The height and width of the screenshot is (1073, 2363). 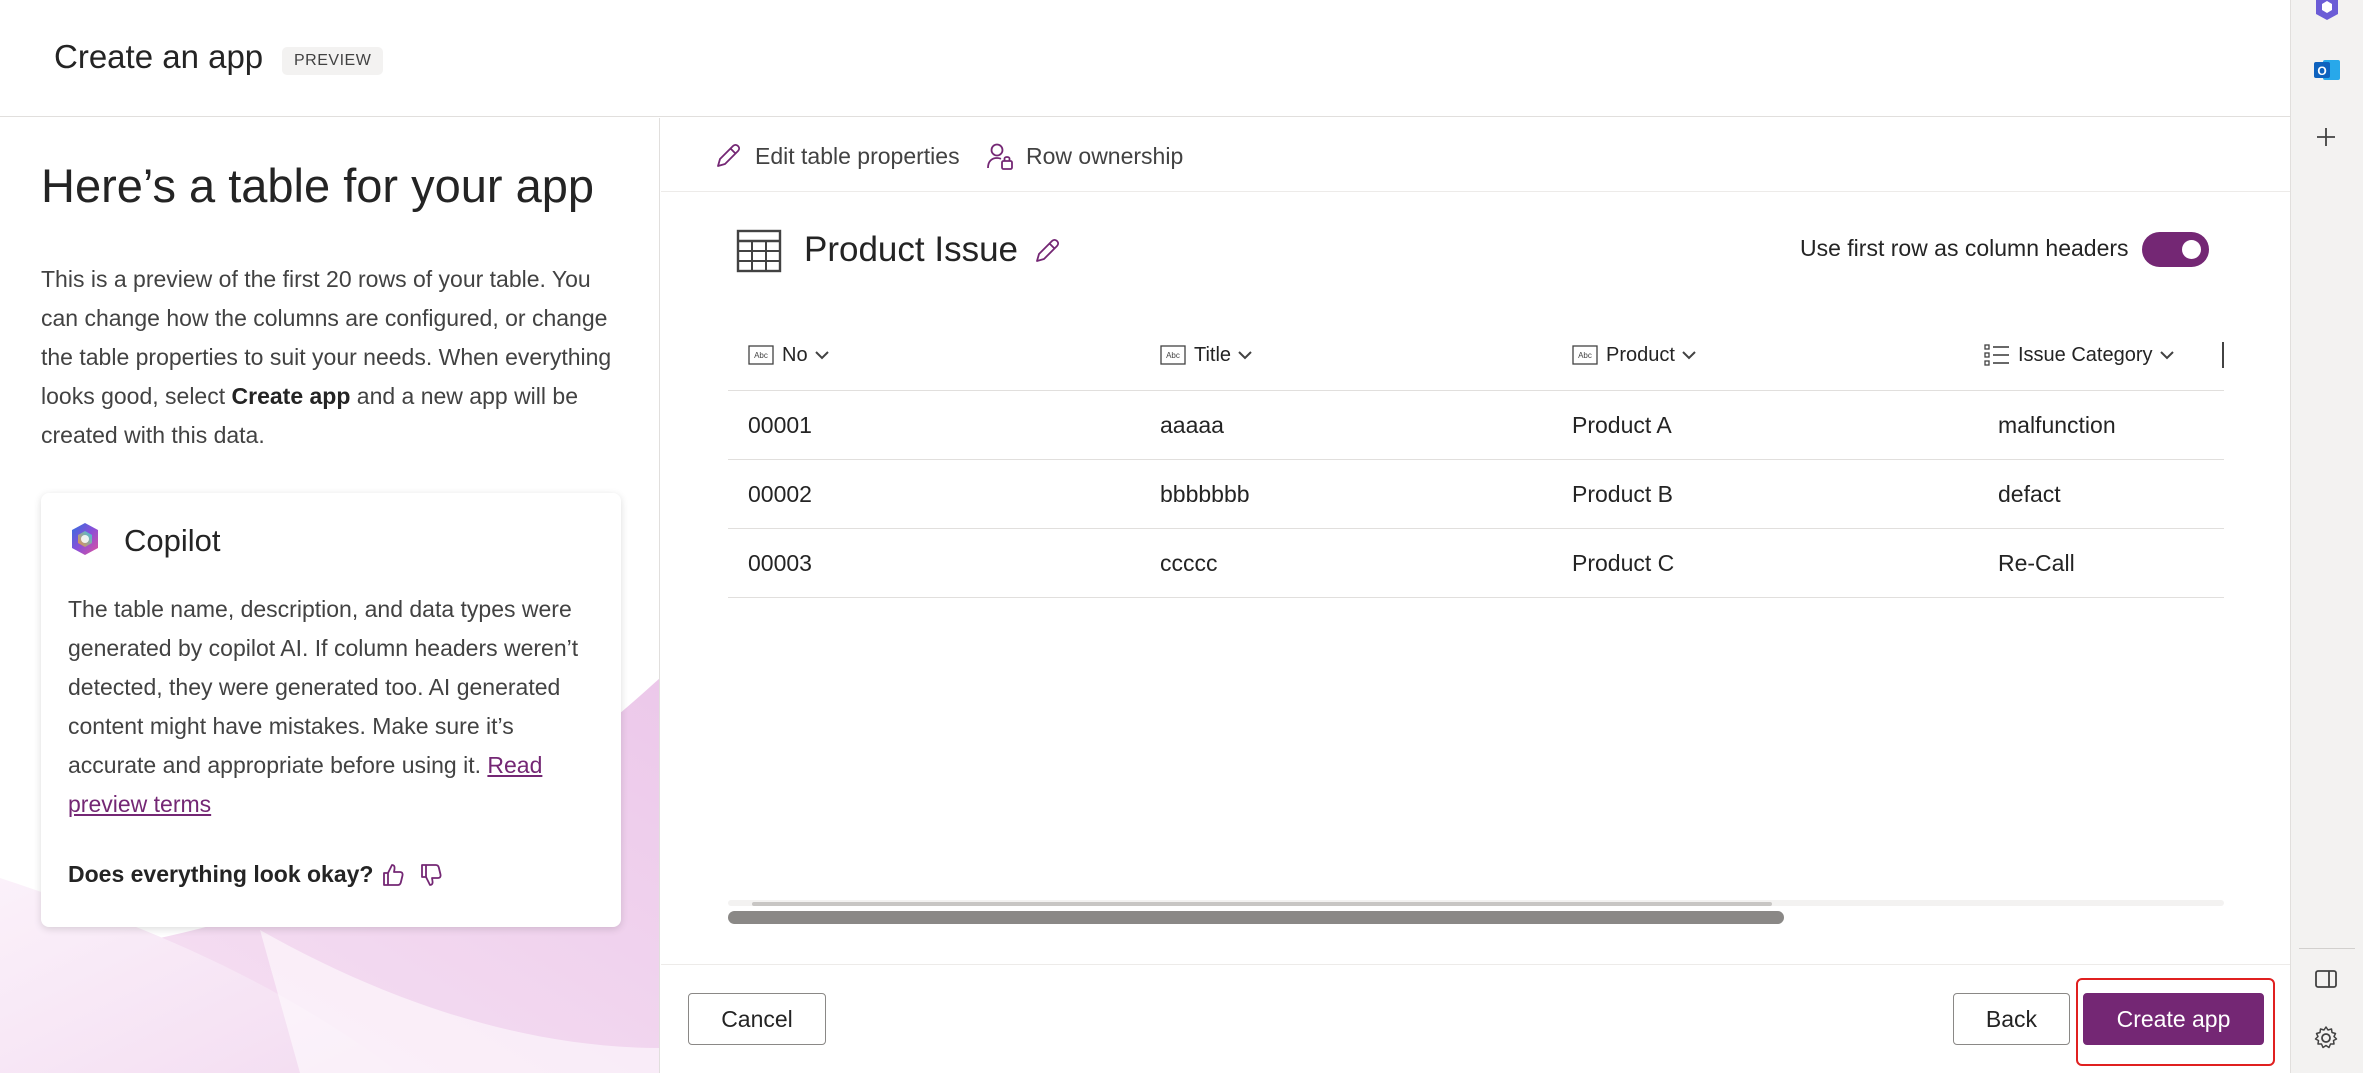 I want to click on first-row-headers-toggle, so click(x=2175, y=249).